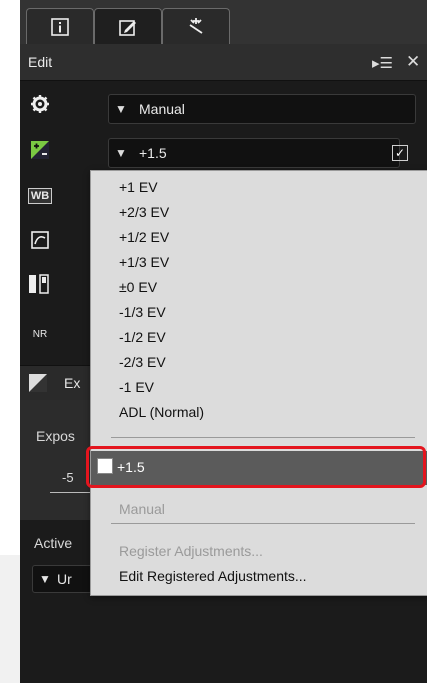 The width and height of the screenshot is (427, 683). Describe the element at coordinates (53, 543) in the screenshot. I see `active-label: Active` at that location.